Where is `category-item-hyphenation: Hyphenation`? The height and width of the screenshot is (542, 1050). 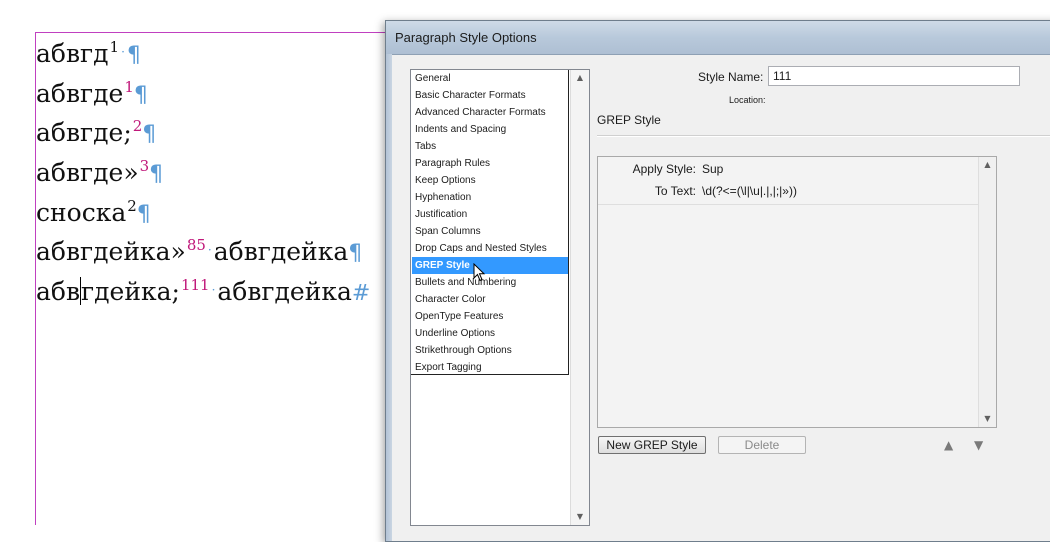
category-item-hyphenation: Hyphenation is located at coordinates (490, 197).